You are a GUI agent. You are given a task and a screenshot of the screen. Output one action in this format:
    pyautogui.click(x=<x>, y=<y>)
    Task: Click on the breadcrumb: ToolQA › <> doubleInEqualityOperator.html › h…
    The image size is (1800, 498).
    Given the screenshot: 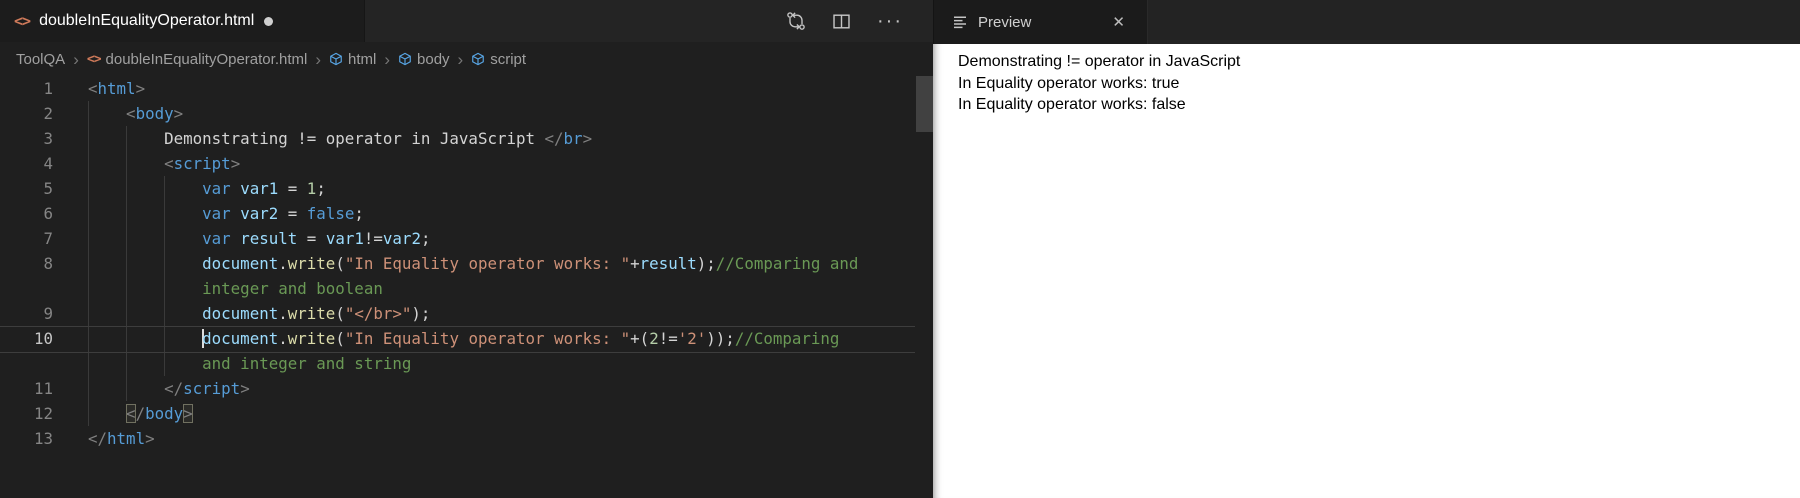 What is the action you would take?
    pyautogui.click(x=466, y=59)
    